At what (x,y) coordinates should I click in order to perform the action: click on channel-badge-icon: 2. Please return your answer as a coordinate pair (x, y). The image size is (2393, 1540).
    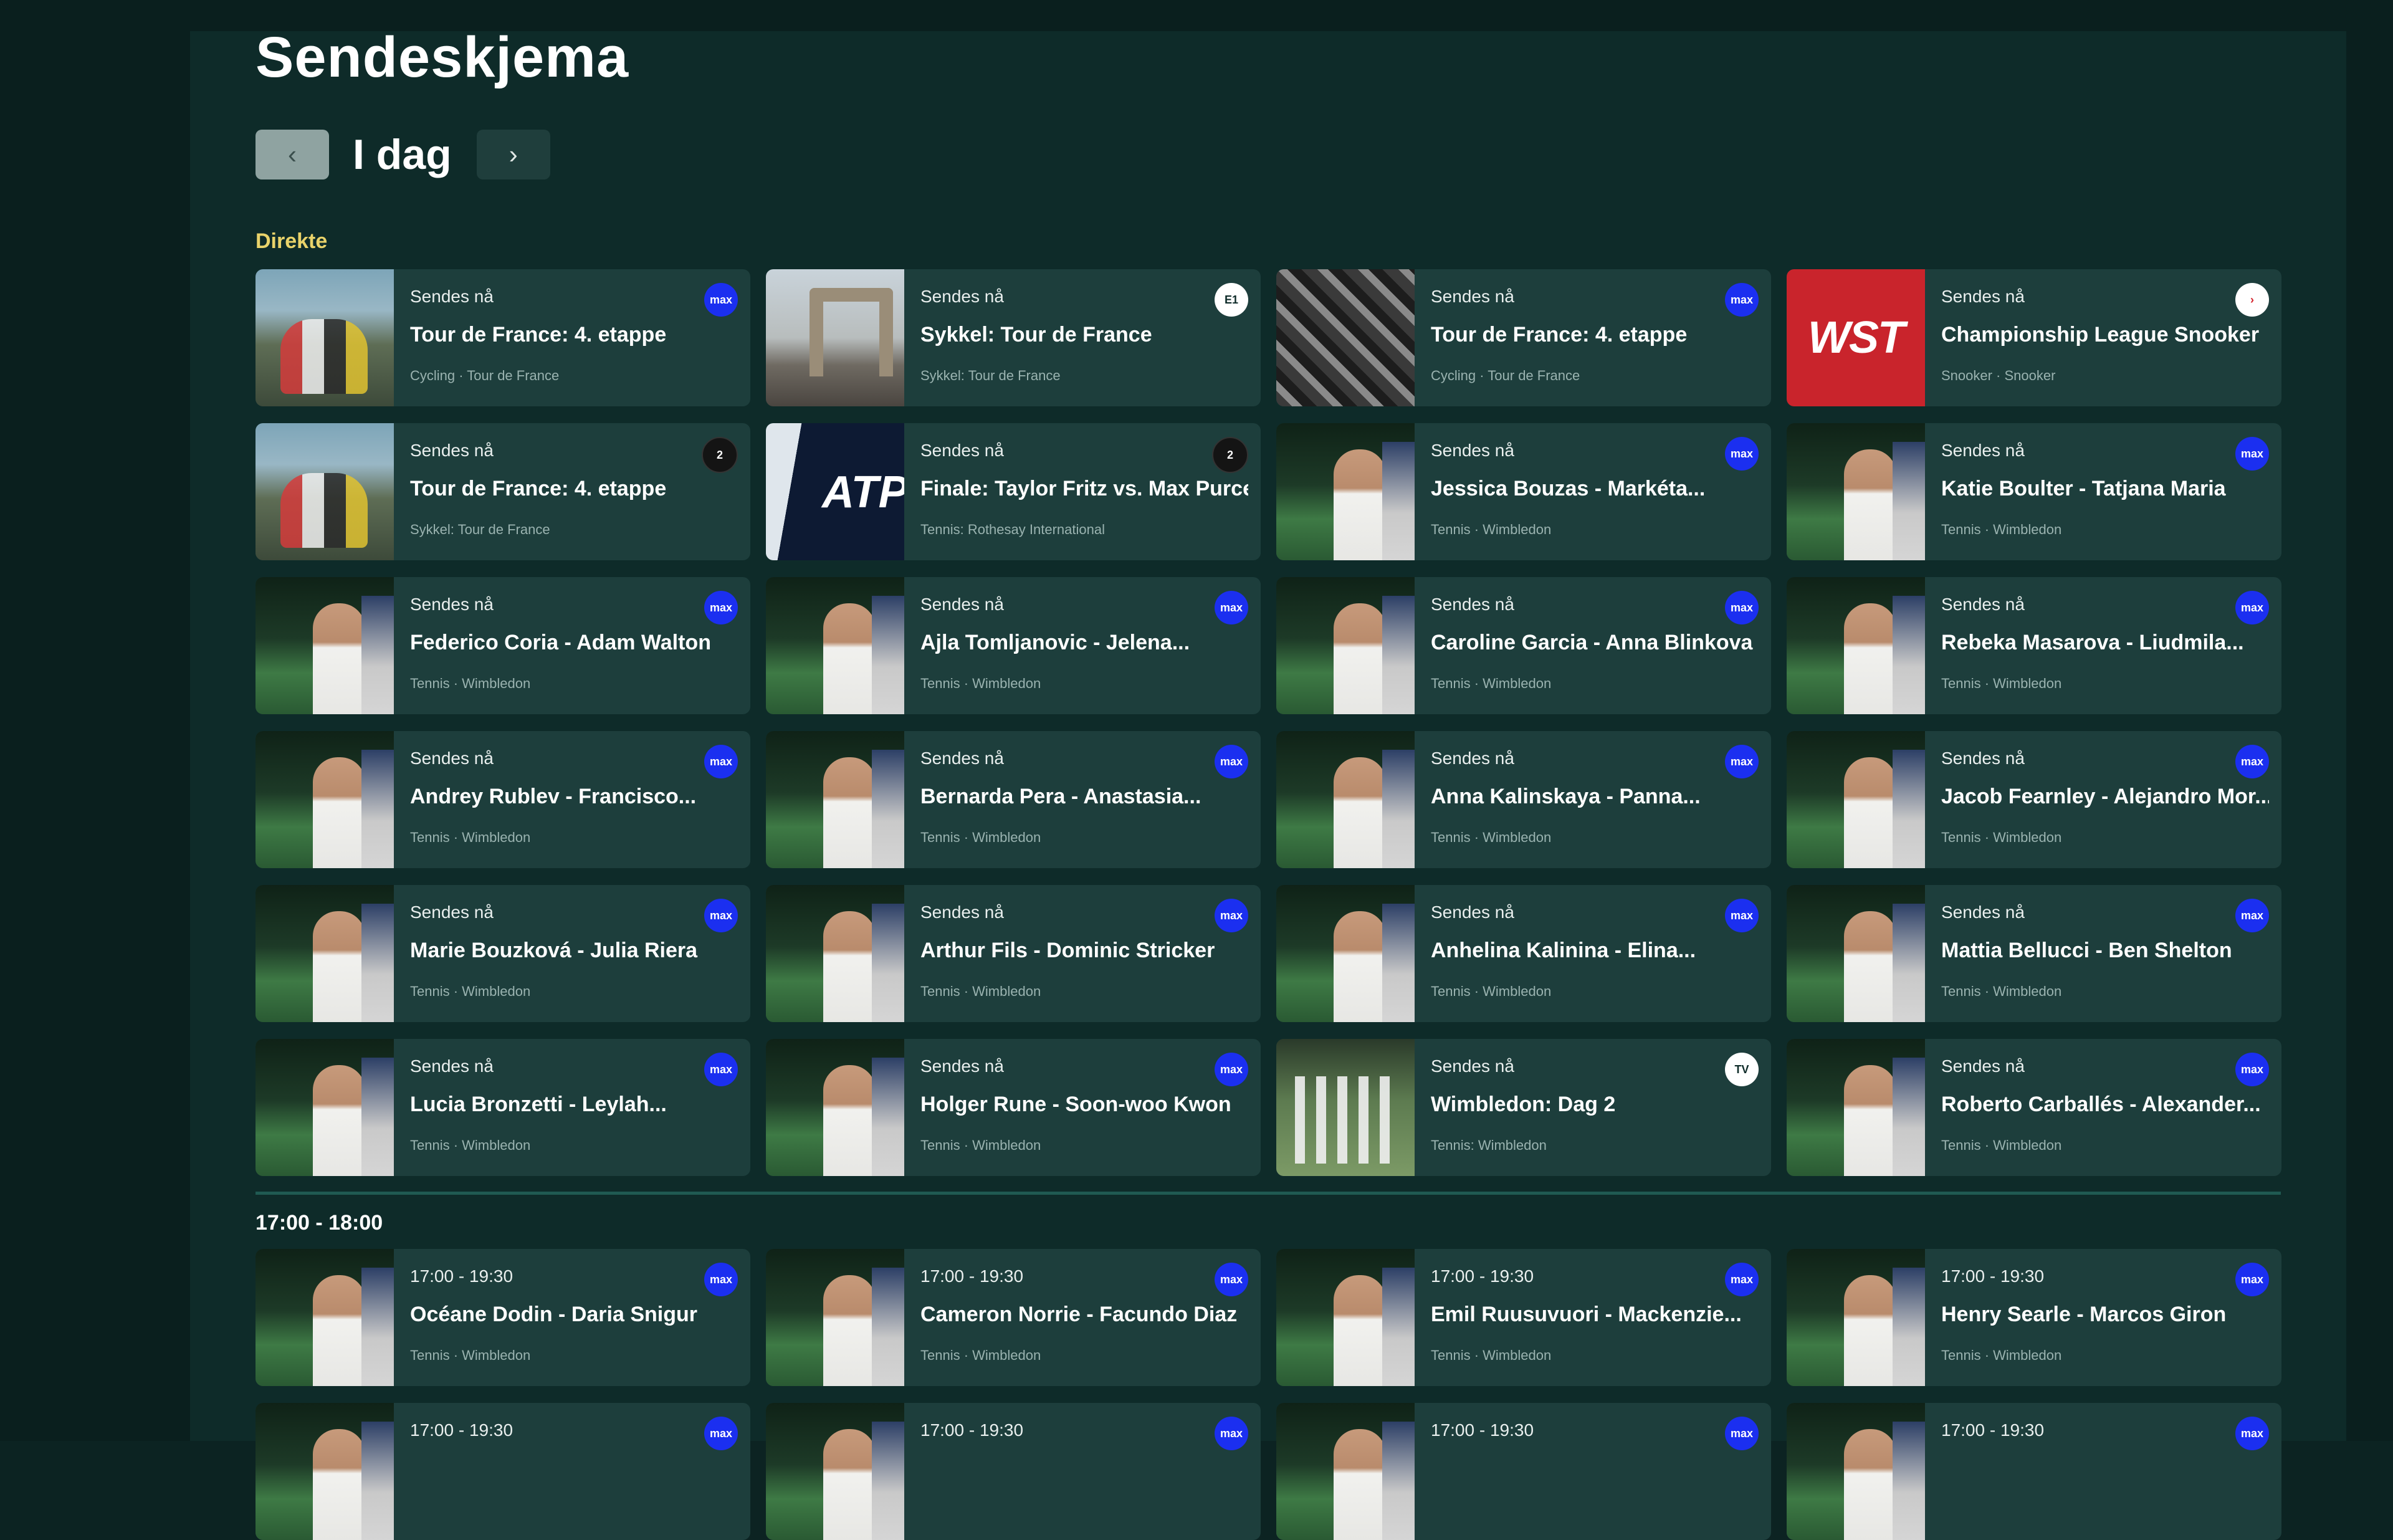
    Looking at the image, I should click on (1230, 455).